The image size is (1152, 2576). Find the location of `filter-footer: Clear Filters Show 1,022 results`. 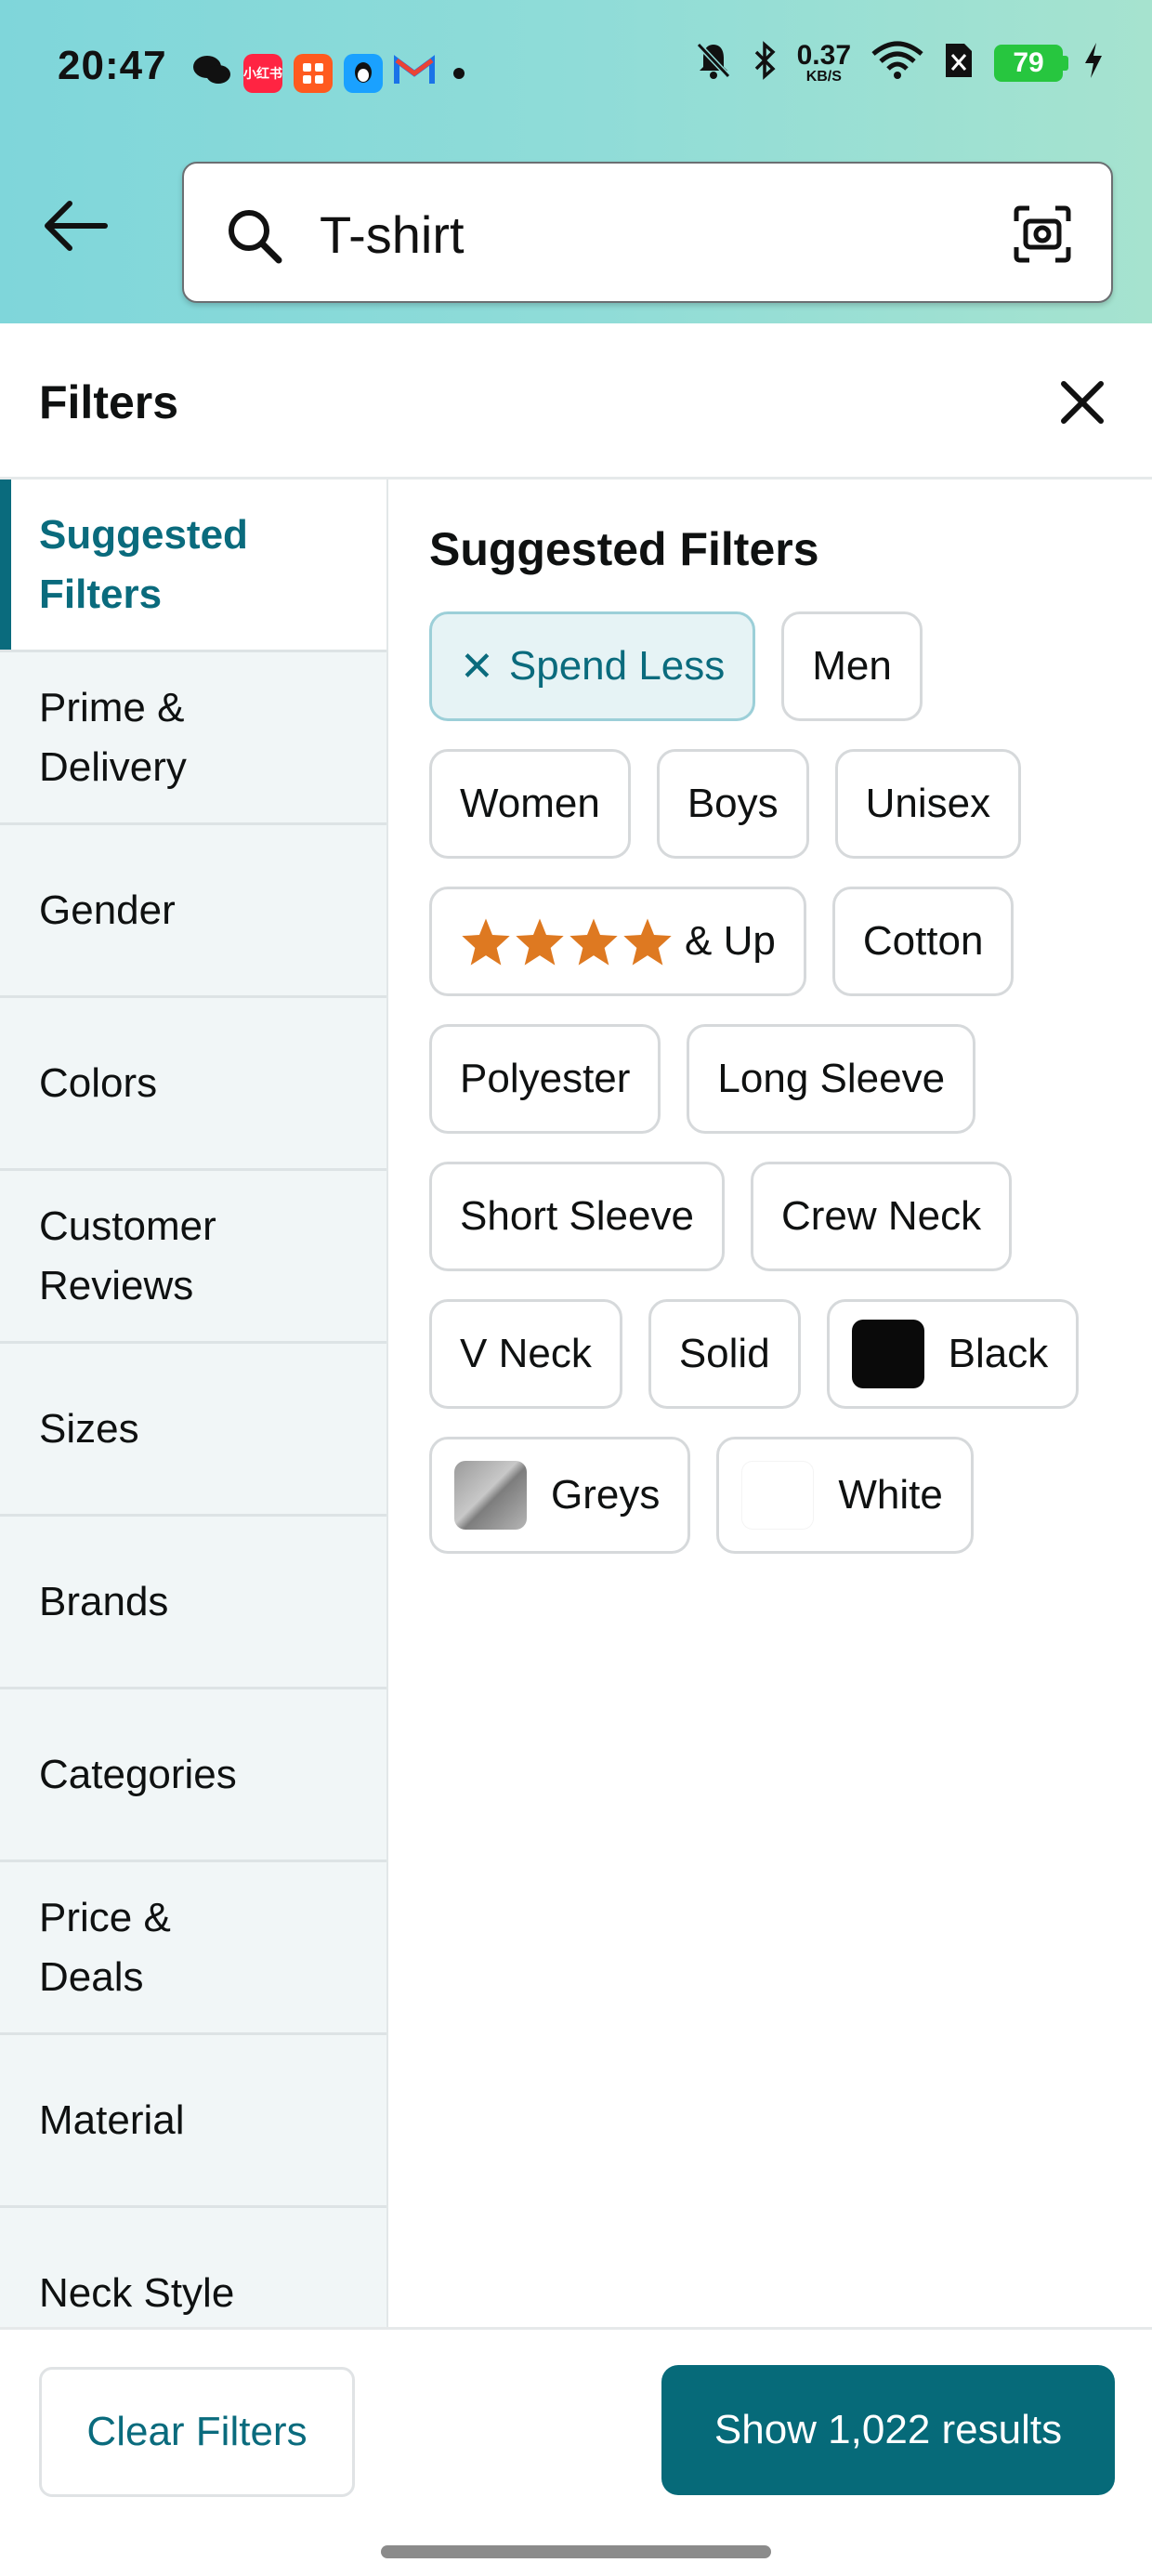

filter-footer: Clear Filters Show 1,022 results is located at coordinates (576, 2451).